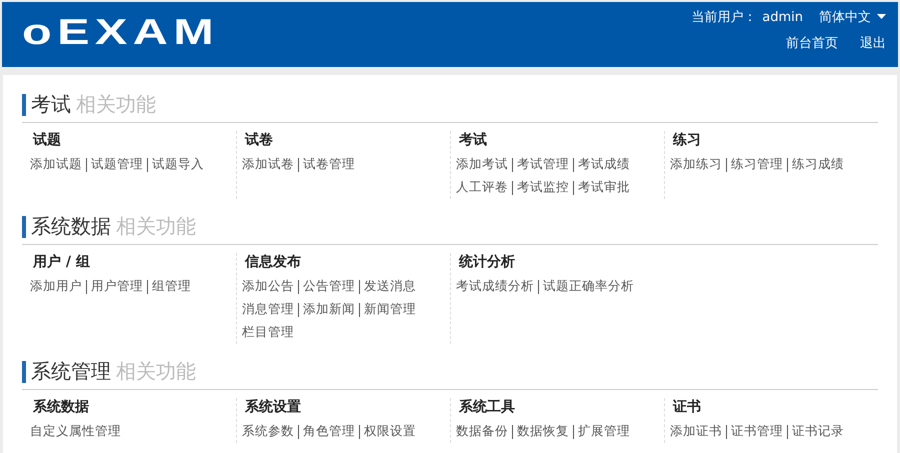  What do you see at coordinates (56, 286) in the screenshot?
I see `function-link: 添加用户` at bounding box center [56, 286].